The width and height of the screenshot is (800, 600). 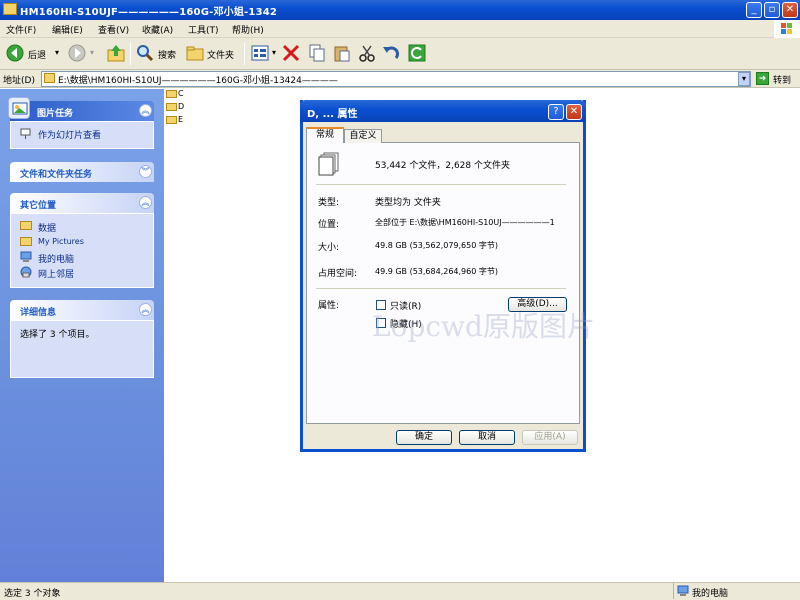 I want to click on window-title: HM160HI-S10UJF——————160G-邓小姐-1342, so click(x=149, y=12).